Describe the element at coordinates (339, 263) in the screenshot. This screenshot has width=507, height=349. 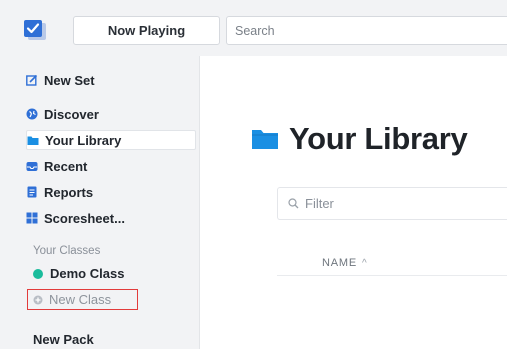
I see `column-header-label: NAME` at that location.